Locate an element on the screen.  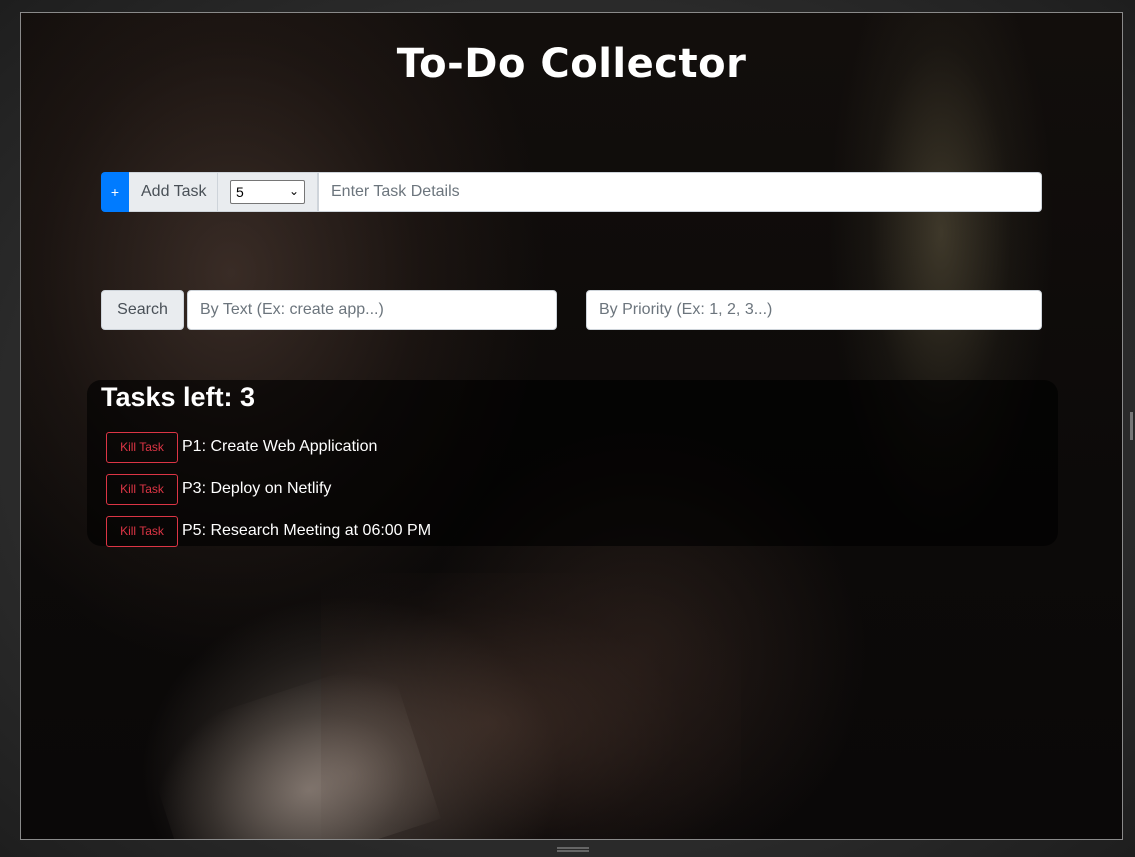
priority-select: 5 ⌄ is located at coordinates (267, 192).